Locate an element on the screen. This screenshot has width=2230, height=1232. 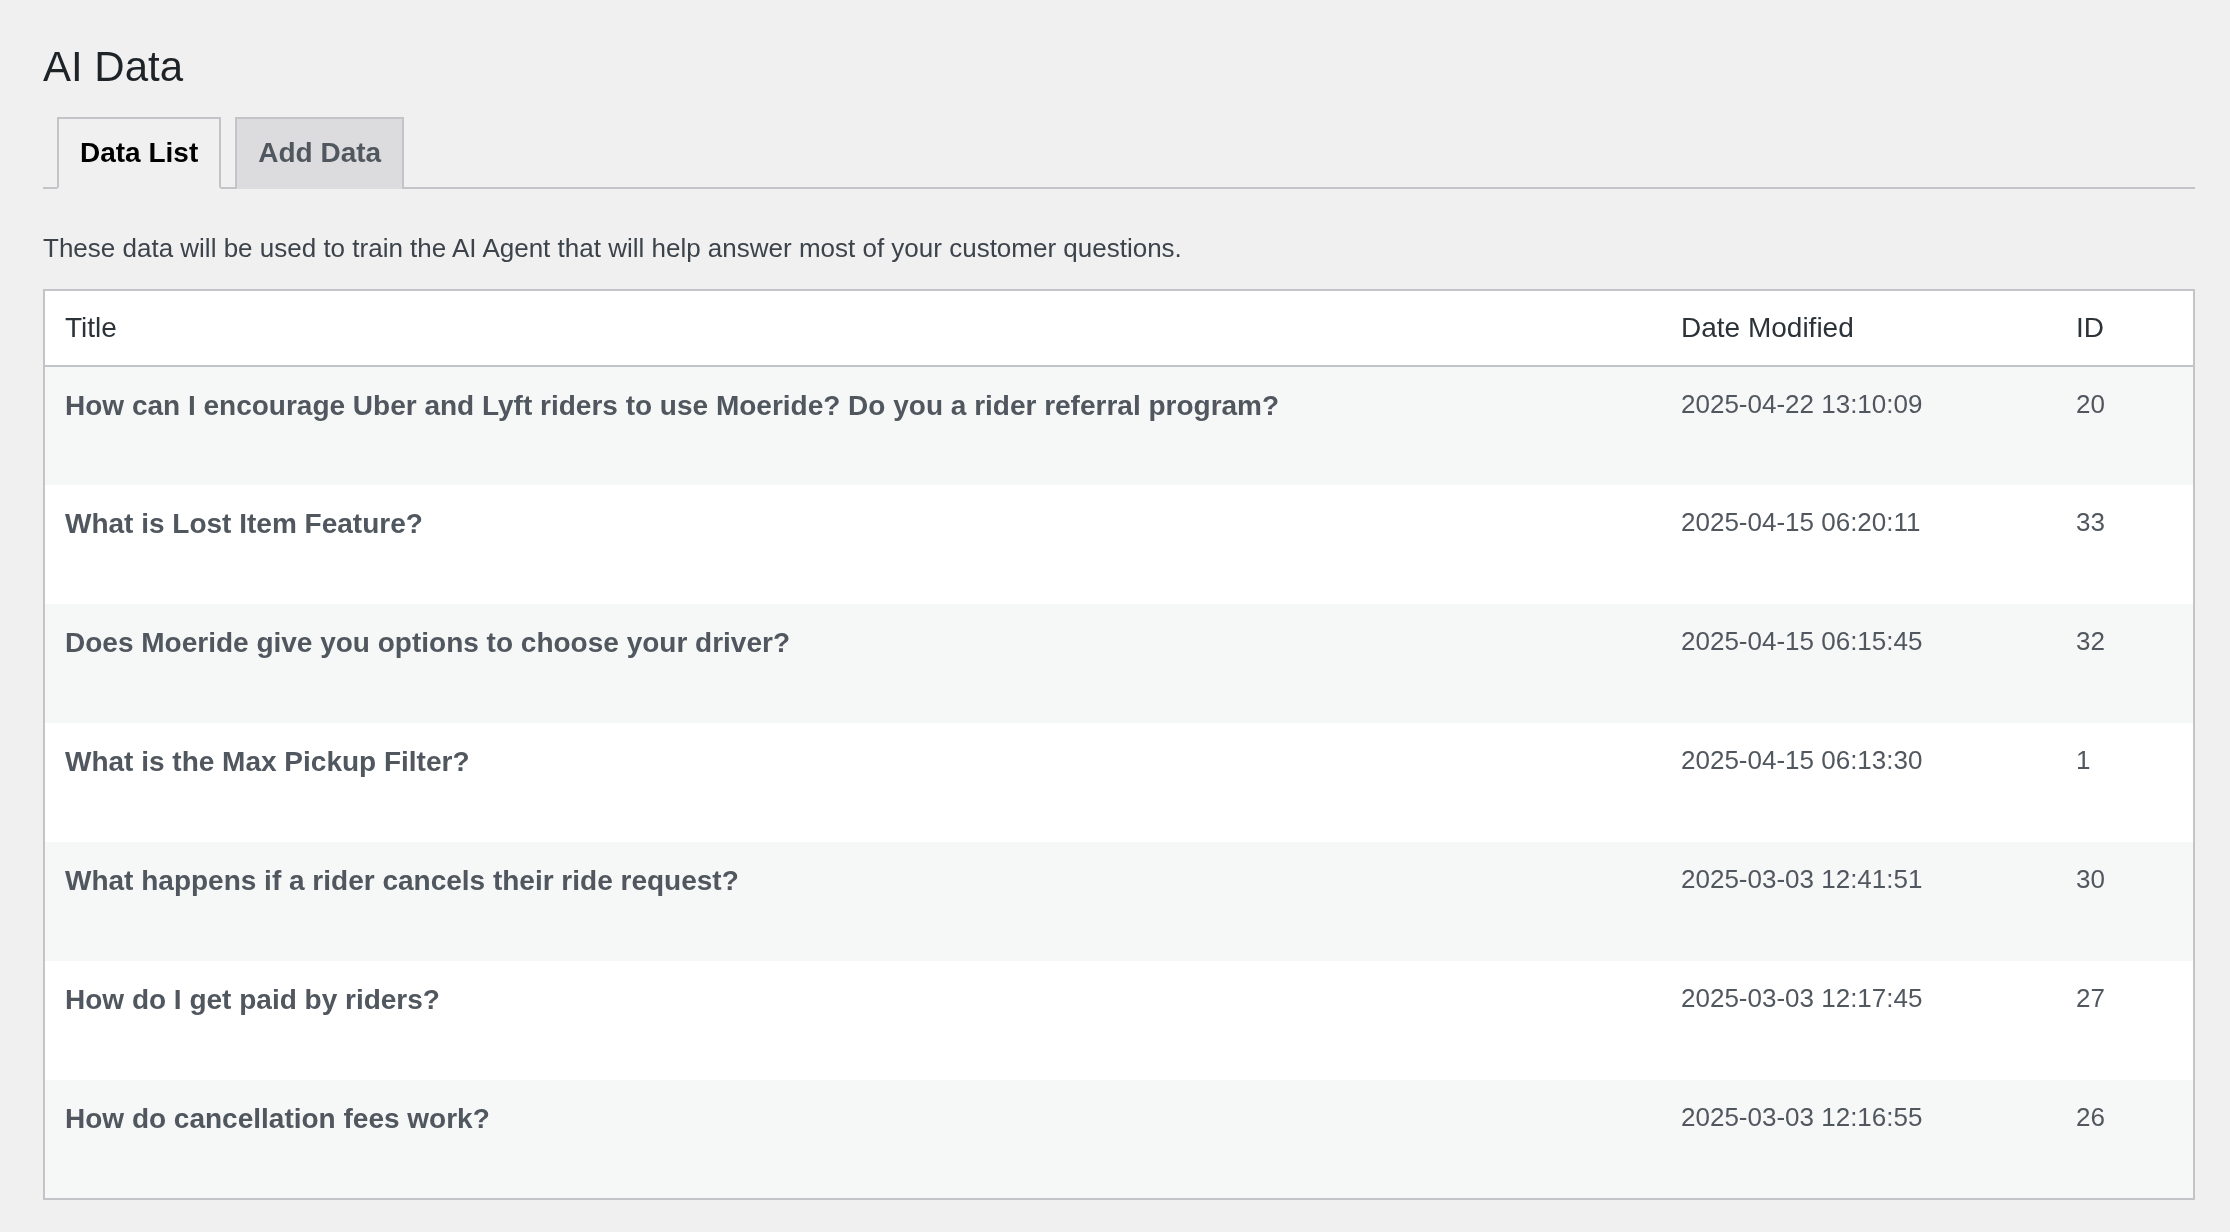
id-cell: 32 is located at coordinates (2090, 641).